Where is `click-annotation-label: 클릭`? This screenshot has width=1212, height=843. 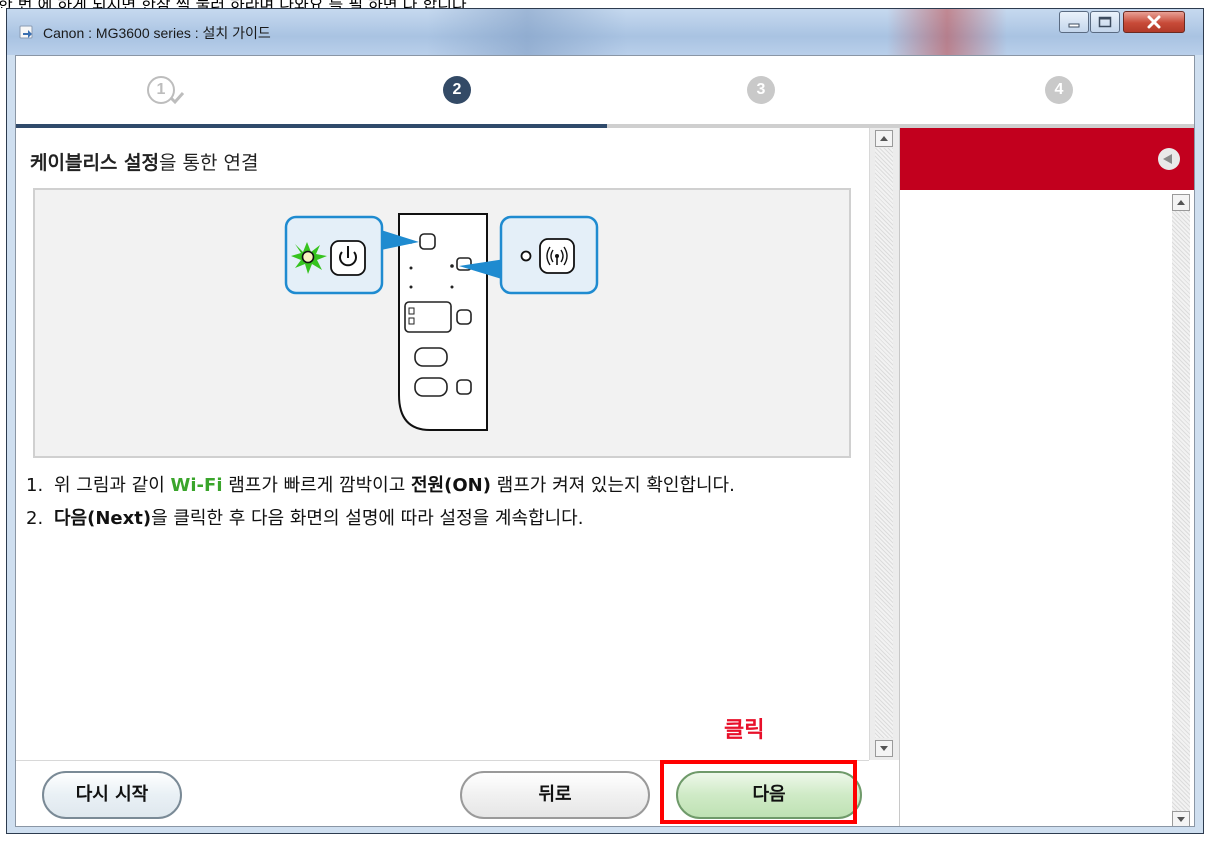 click-annotation-label: 클릭 is located at coordinates (744, 730).